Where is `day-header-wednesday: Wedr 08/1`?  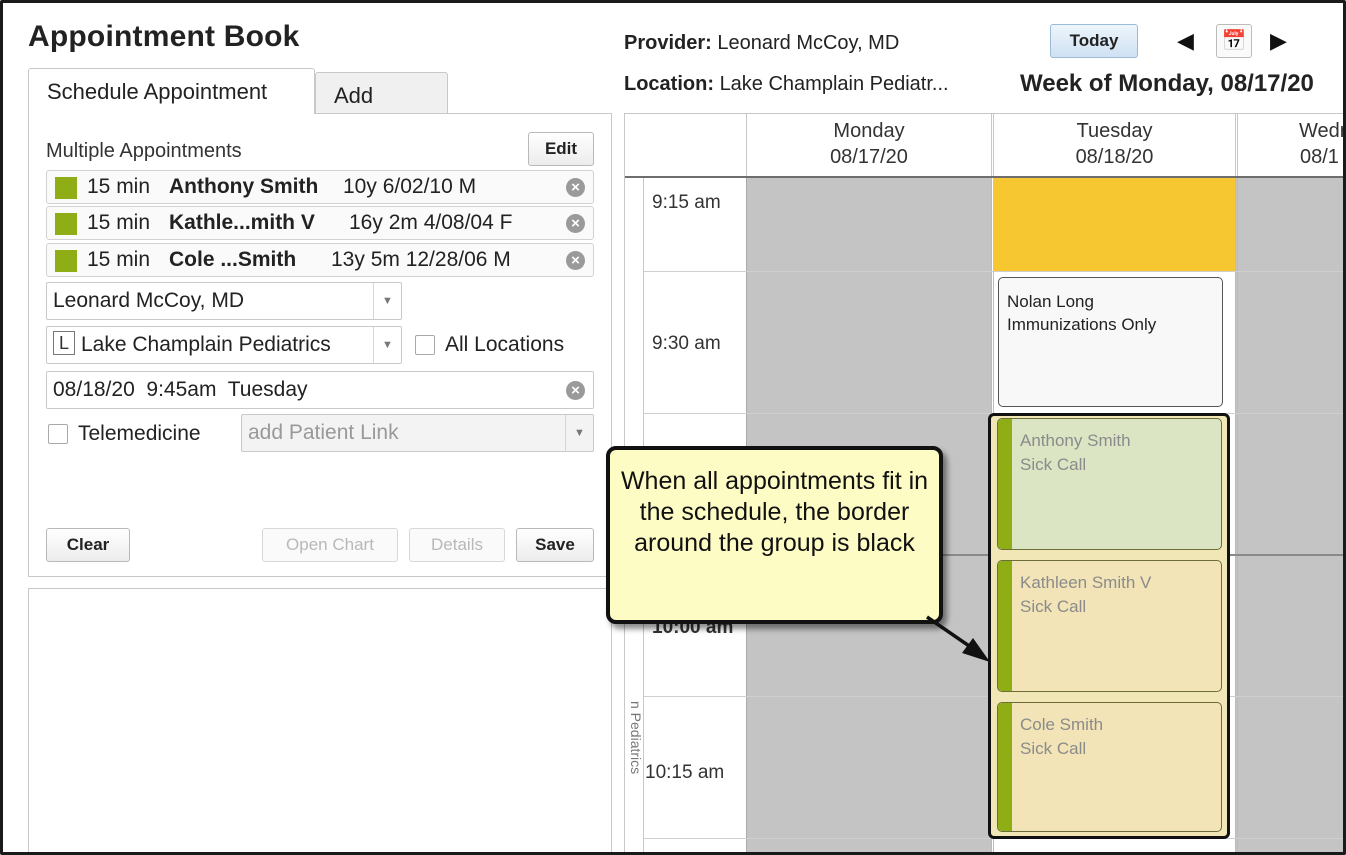
day-header-wednesday: Wedr 08/1 is located at coordinates (1290, 145).